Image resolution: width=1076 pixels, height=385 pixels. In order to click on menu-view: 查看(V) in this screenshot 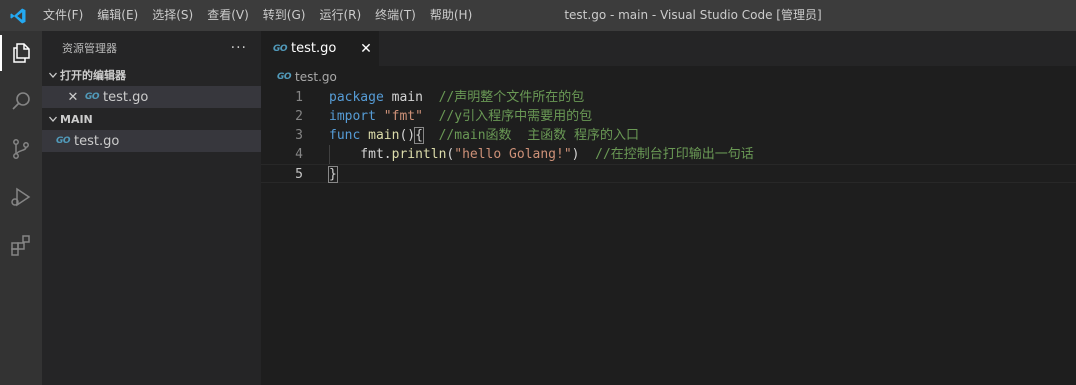, I will do `click(228, 15)`.